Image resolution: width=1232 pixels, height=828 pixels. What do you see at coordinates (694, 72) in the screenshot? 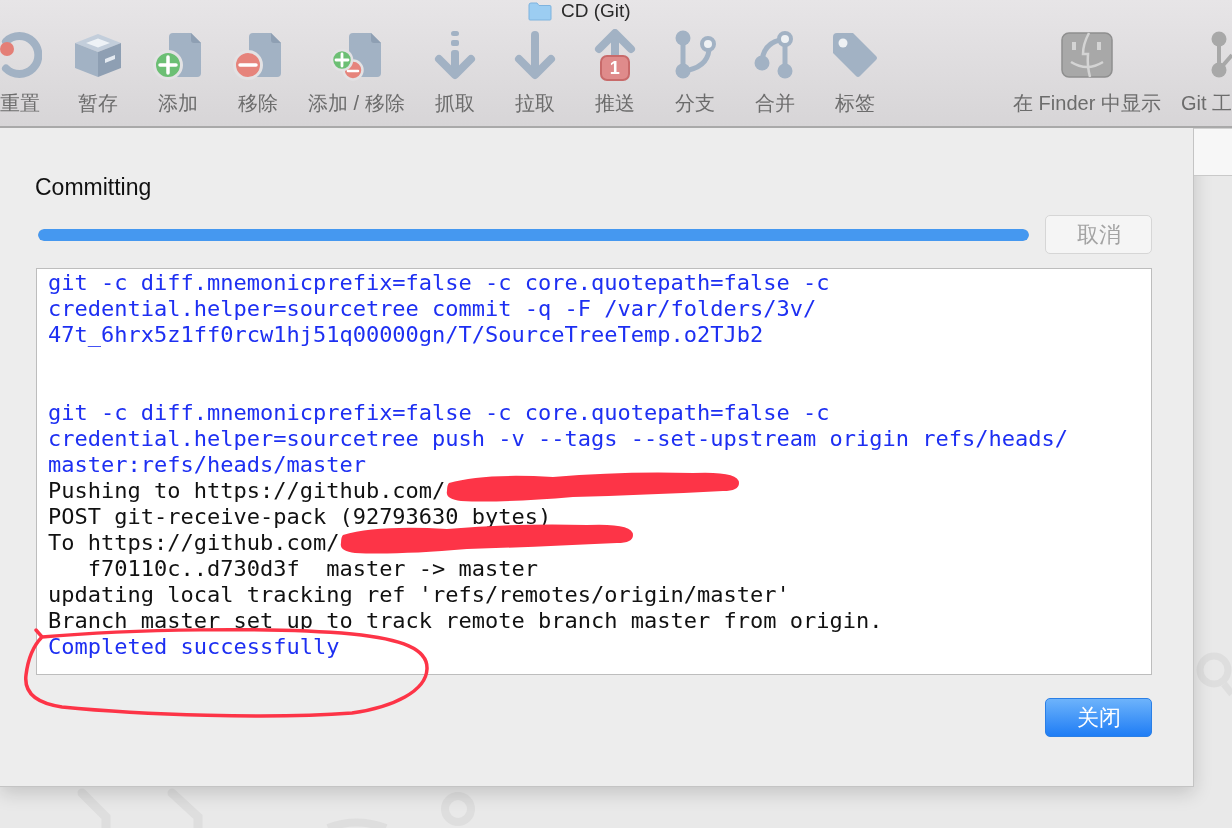
I see `toolbar-button: 分支` at bounding box center [694, 72].